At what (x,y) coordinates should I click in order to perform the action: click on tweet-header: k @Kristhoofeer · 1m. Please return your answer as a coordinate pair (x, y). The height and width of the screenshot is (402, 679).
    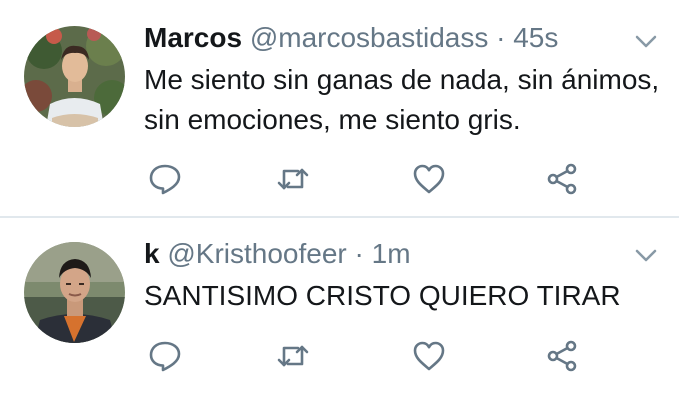
    Looking at the image, I should click on (277, 254).